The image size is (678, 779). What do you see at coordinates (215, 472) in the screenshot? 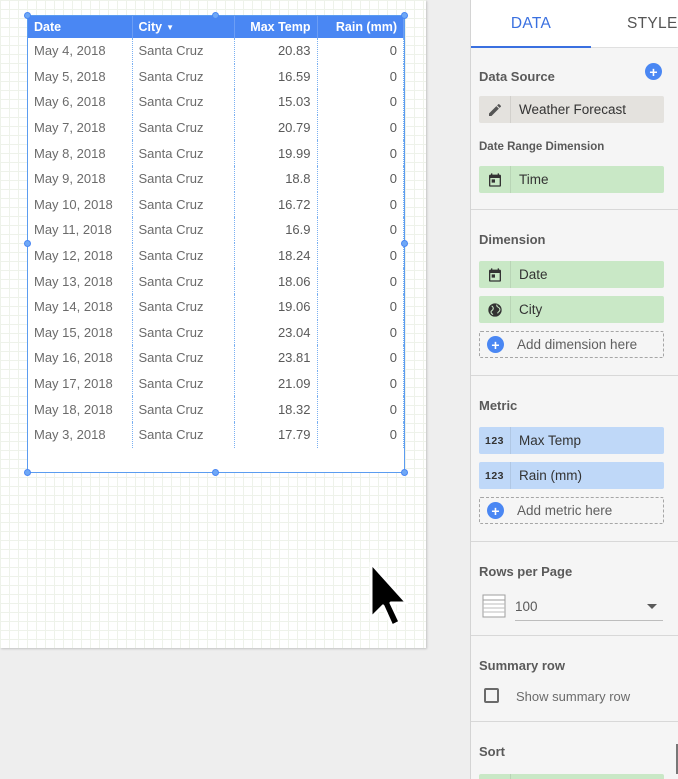
I see `resize-handle-bottom` at bounding box center [215, 472].